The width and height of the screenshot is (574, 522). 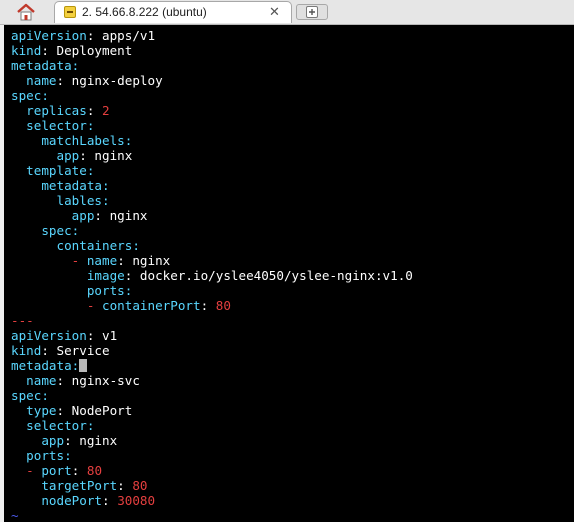 What do you see at coordinates (49, 335) in the screenshot?
I see `terminal-token: apiVersion` at bounding box center [49, 335].